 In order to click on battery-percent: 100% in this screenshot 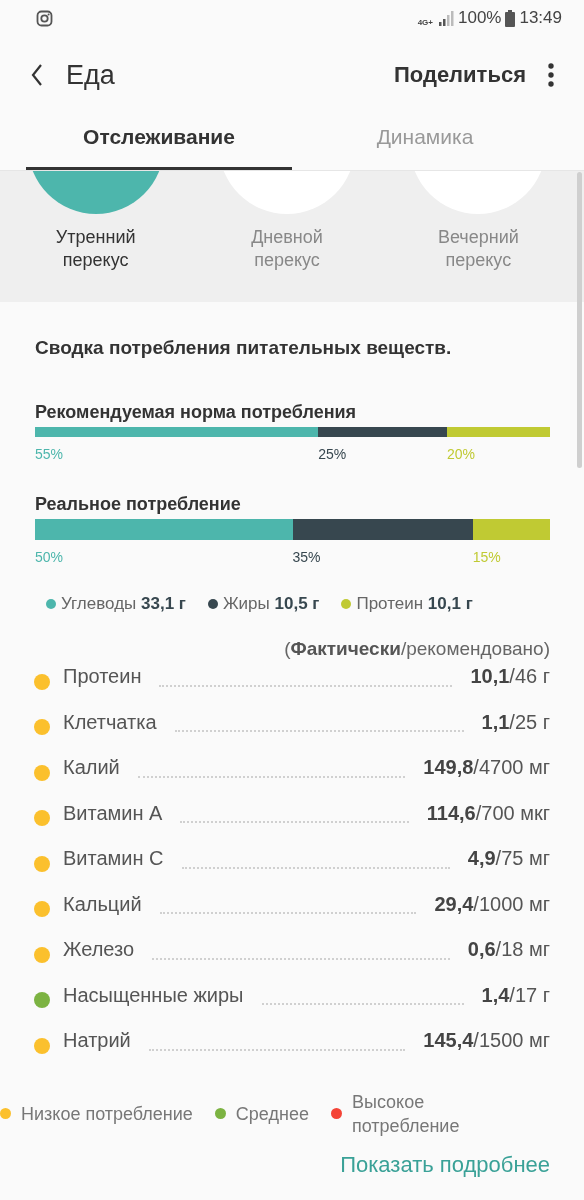, I will do `click(479, 18)`.